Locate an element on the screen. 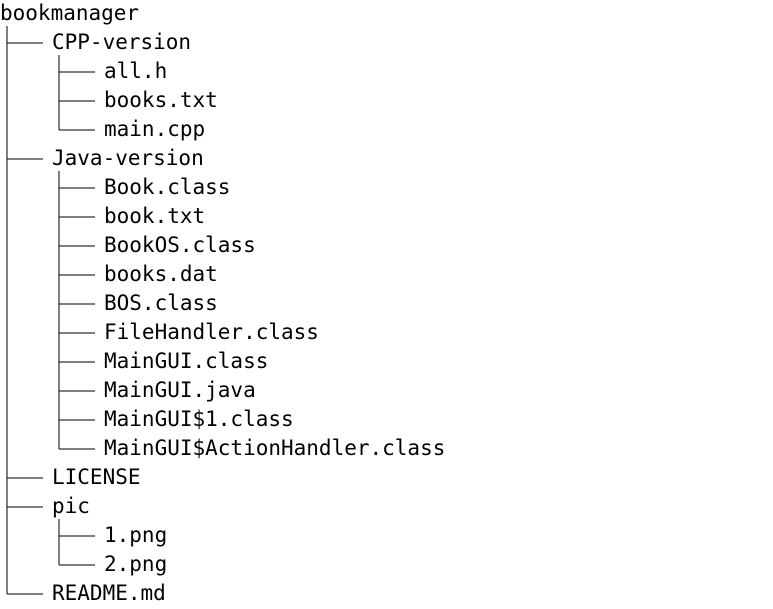 This screenshot has width=773, height=609. tree-file-book-txt: book.txt is located at coordinates (386, 217).